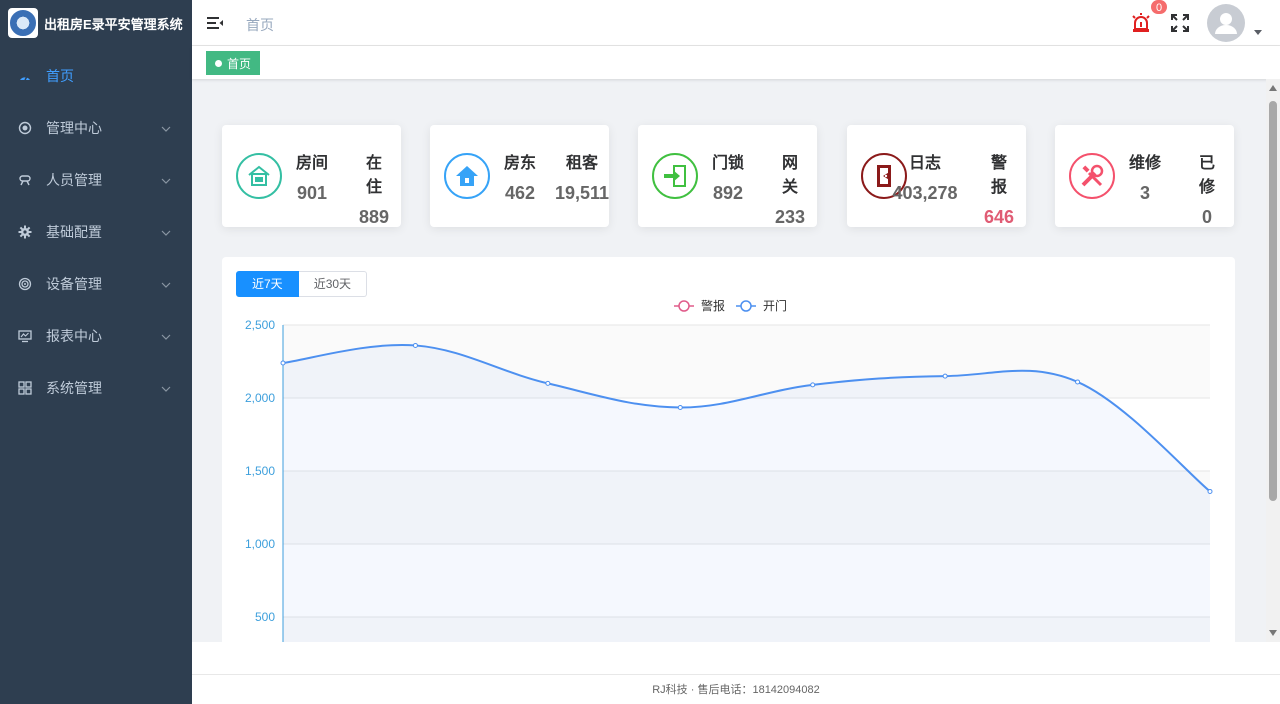  I want to click on monitor-icon, so click(25, 336).